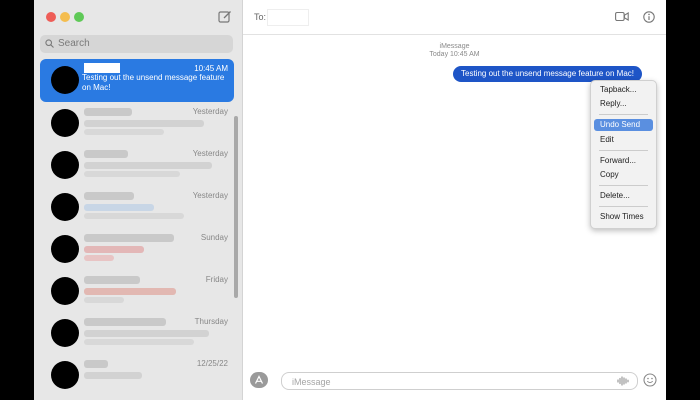 The image size is (700, 400). I want to click on conversation-item: Thursday, so click(137, 333).